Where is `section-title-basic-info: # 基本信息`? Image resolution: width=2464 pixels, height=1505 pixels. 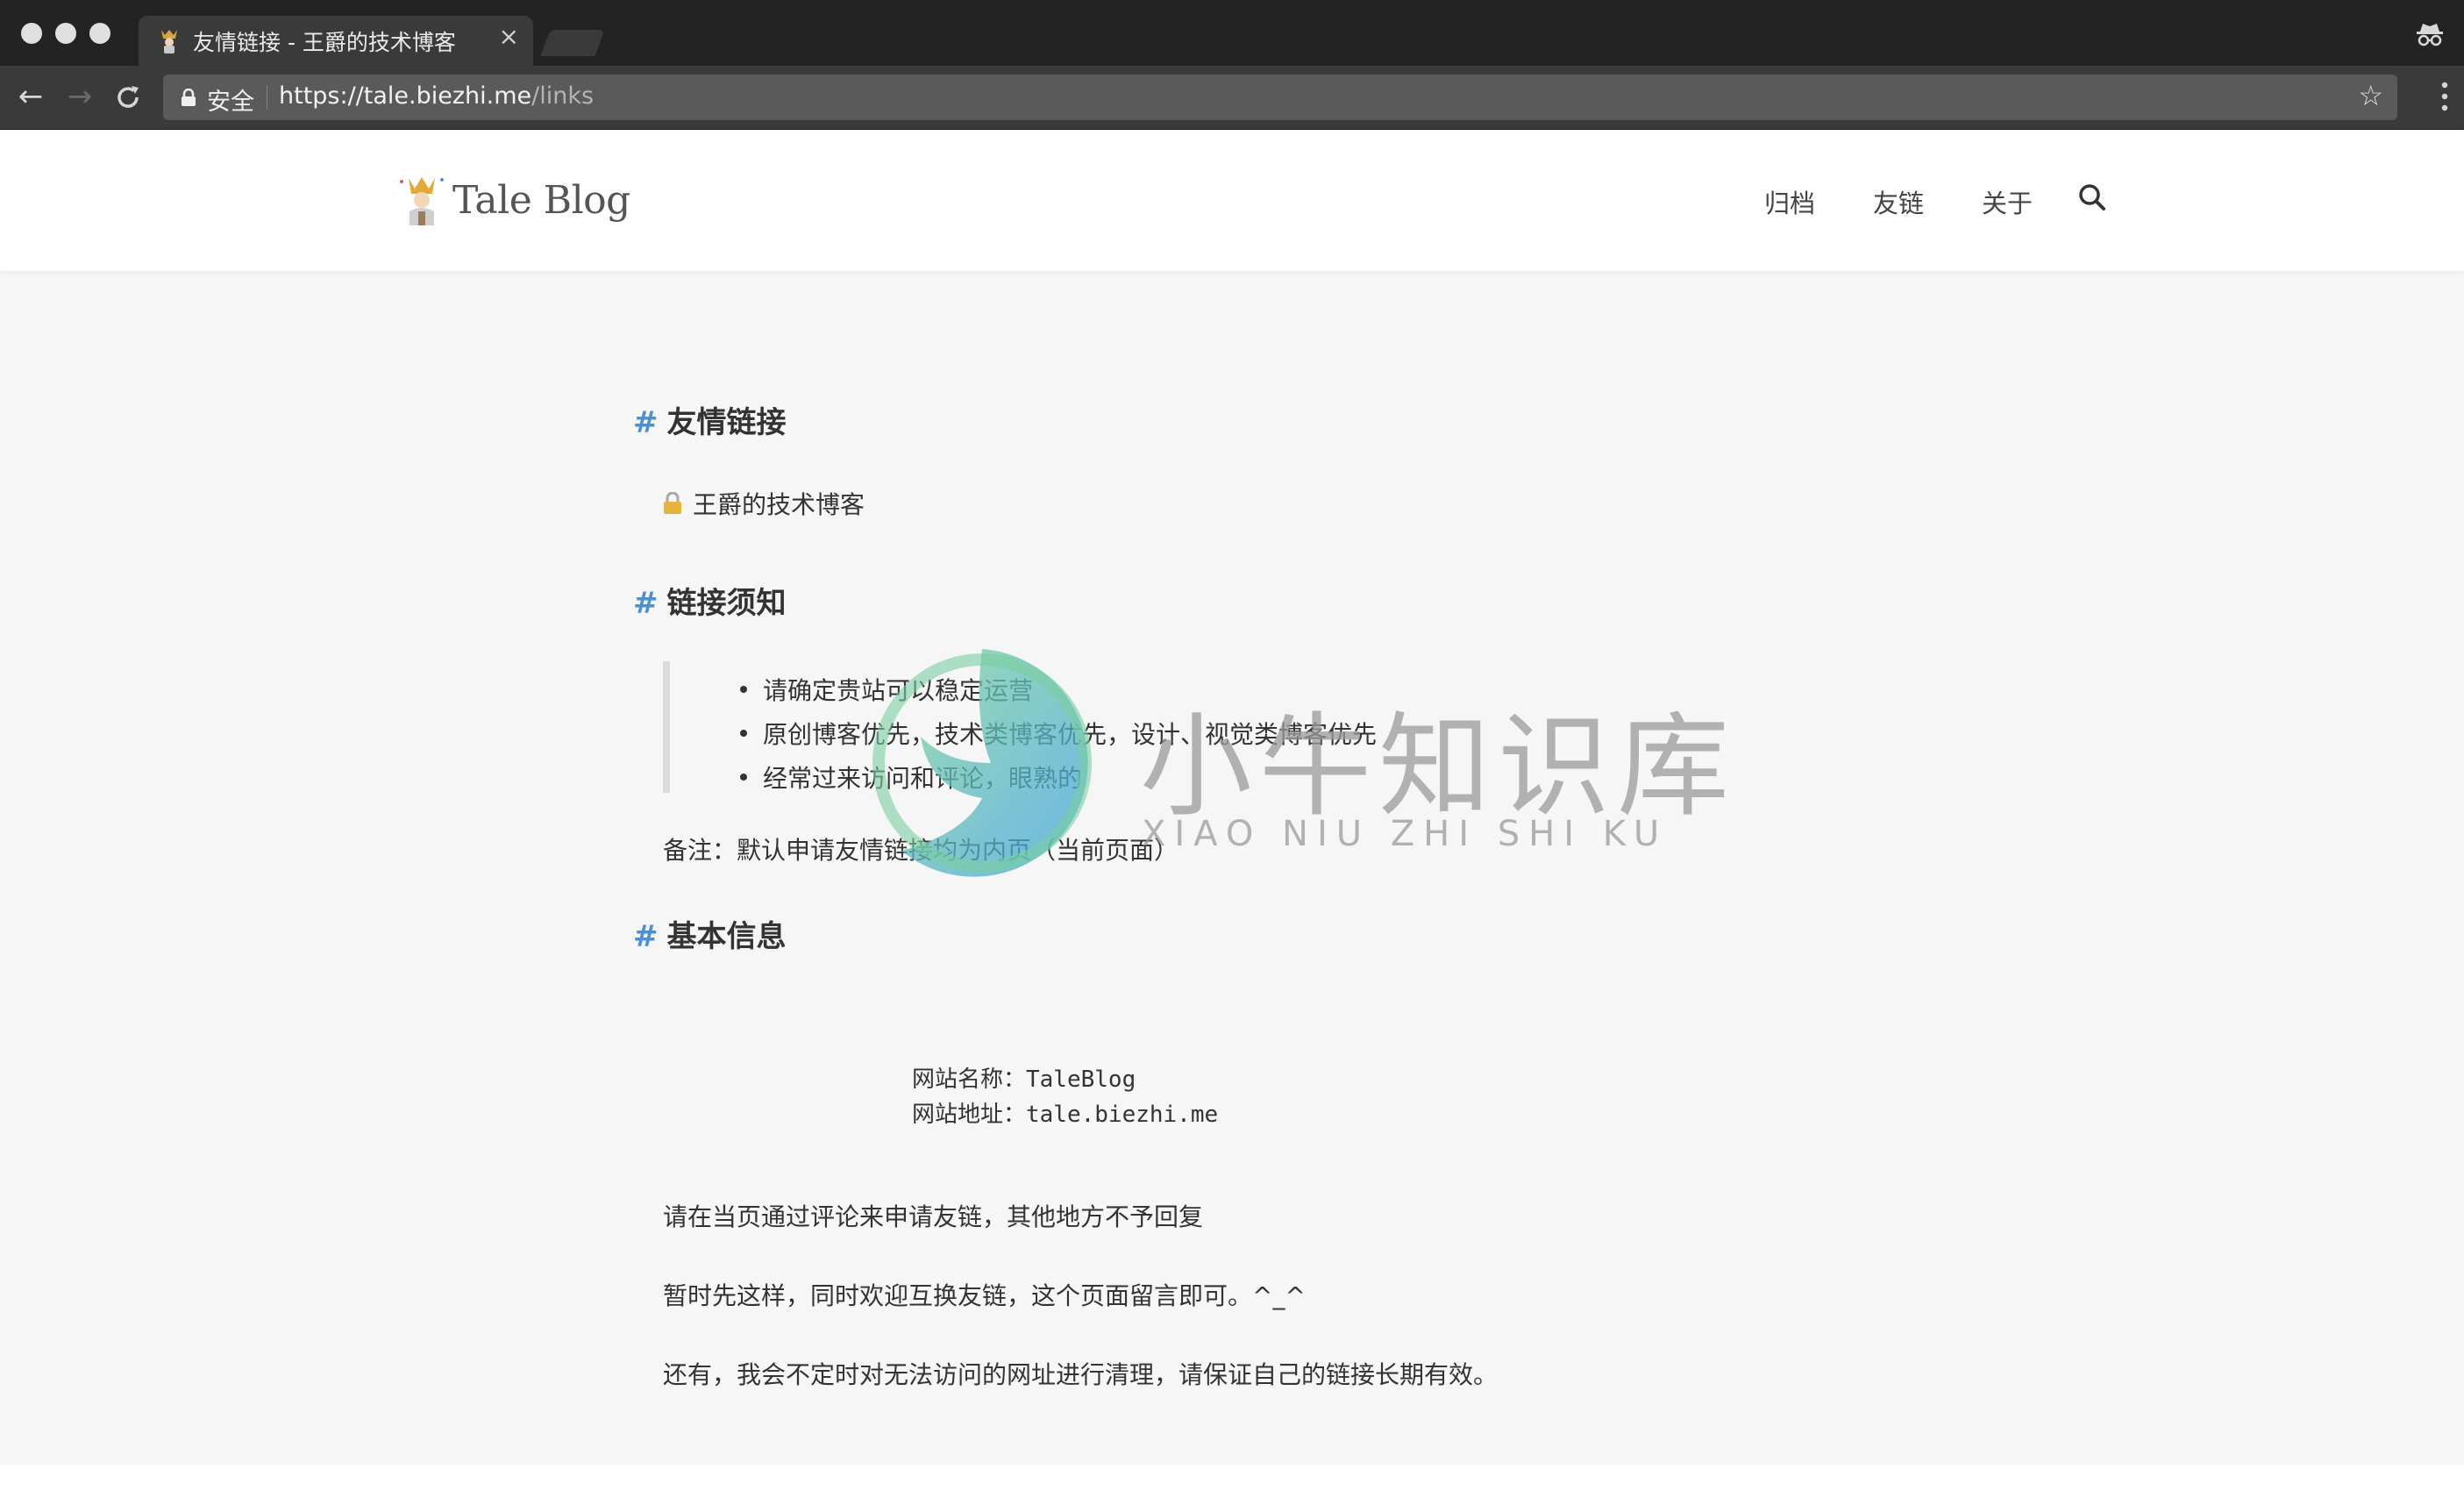
section-title-basic-info: # 基本信息 is located at coordinates (710, 933).